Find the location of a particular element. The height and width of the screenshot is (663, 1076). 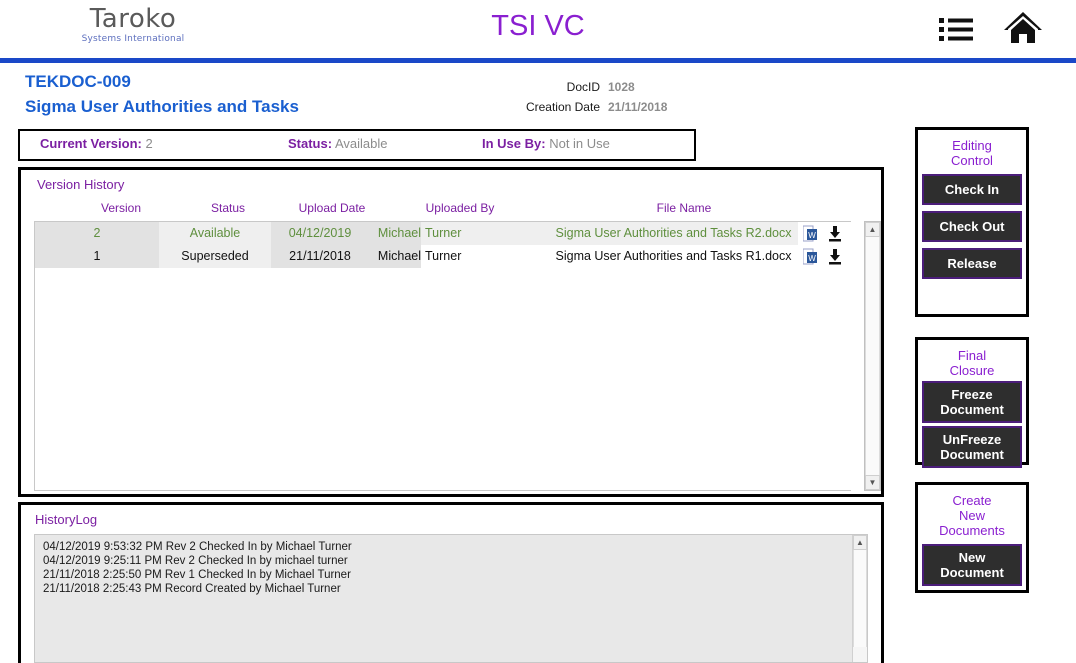

cell-upload-date: 04/12/2019 is located at coordinates (320, 233).